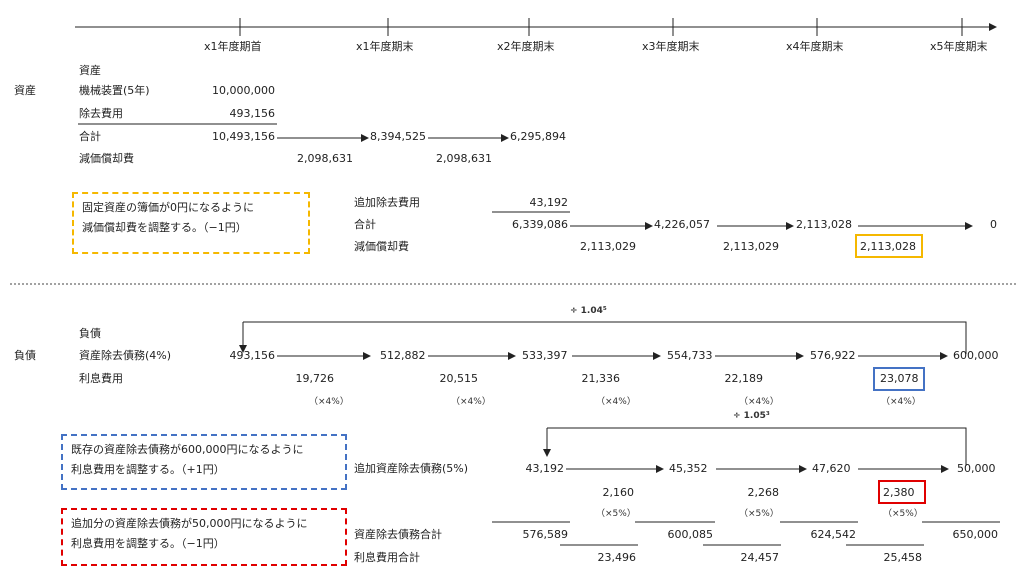  What do you see at coordinates (815, 46) in the screenshot?
I see `timeline-label: x4年度期末` at bounding box center [815, 46].